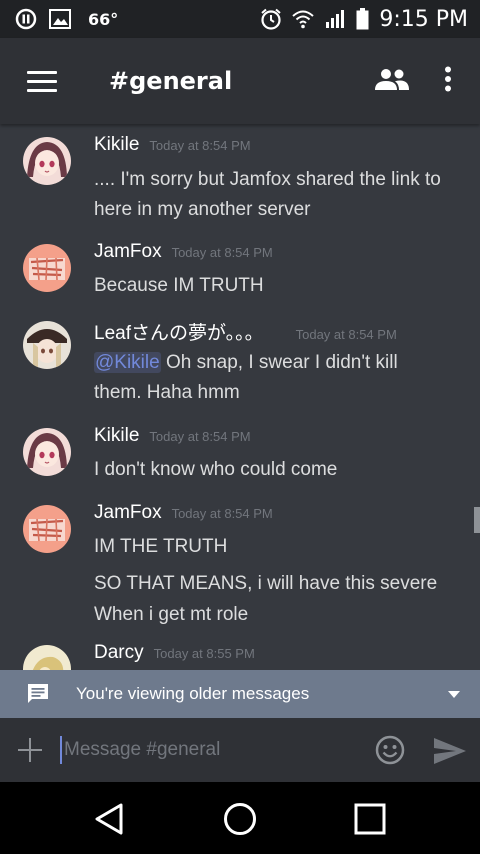 The height and width of the screenshot is (854, 480). I want to click on message-line: here in my another server, so click(202, 209).